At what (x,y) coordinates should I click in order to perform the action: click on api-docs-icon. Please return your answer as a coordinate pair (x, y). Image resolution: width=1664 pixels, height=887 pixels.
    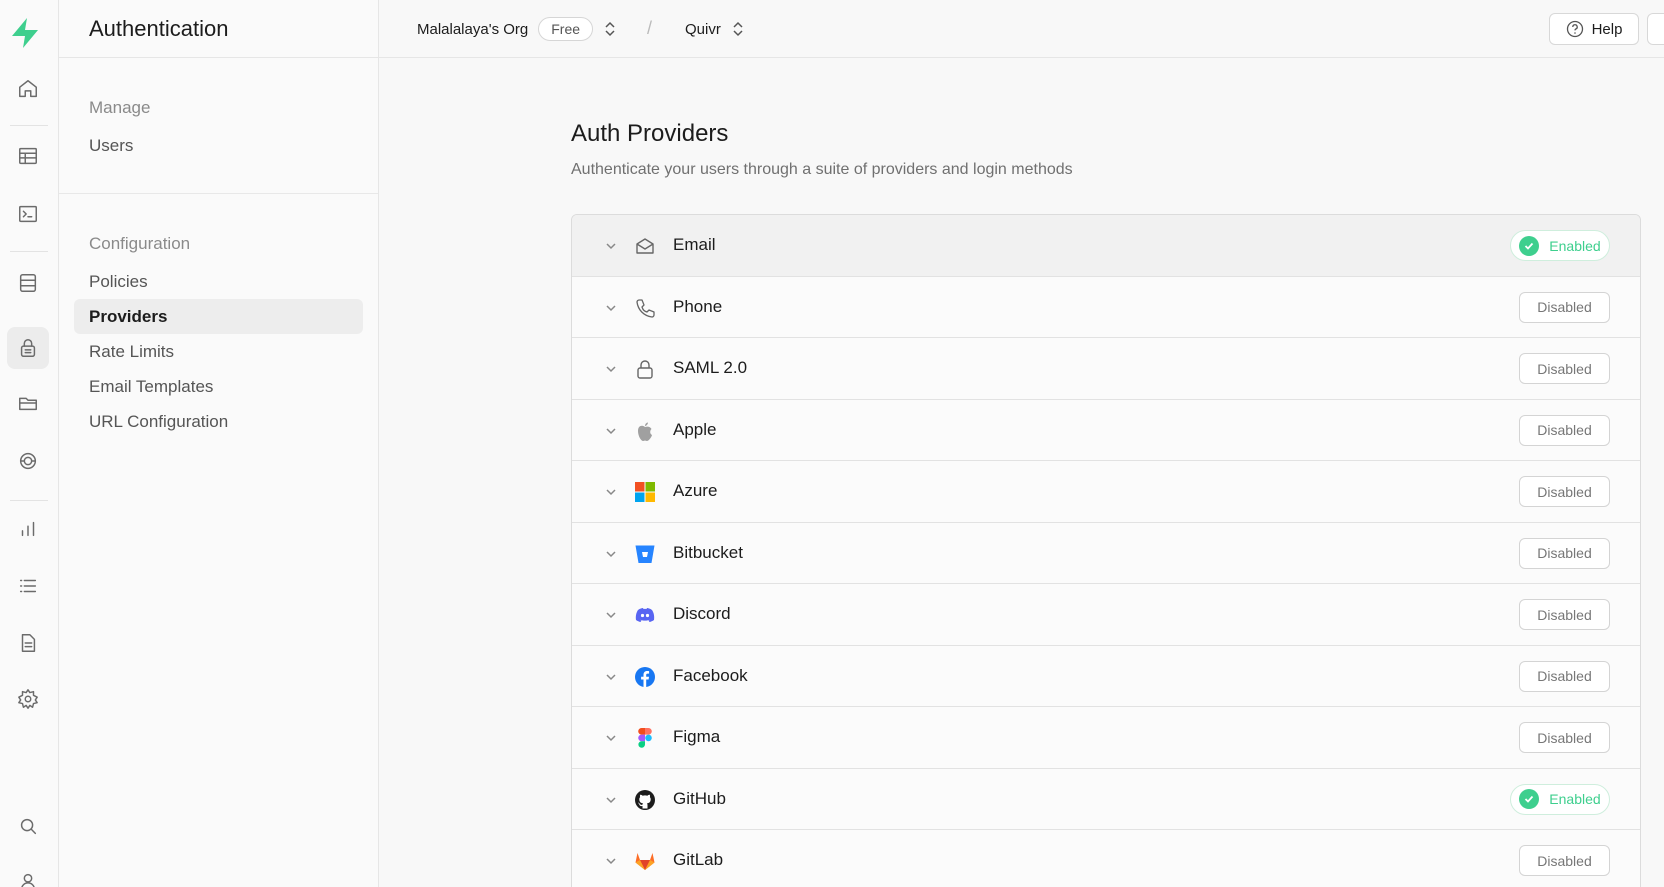
    Looking at the image, I should click on (28, 643).